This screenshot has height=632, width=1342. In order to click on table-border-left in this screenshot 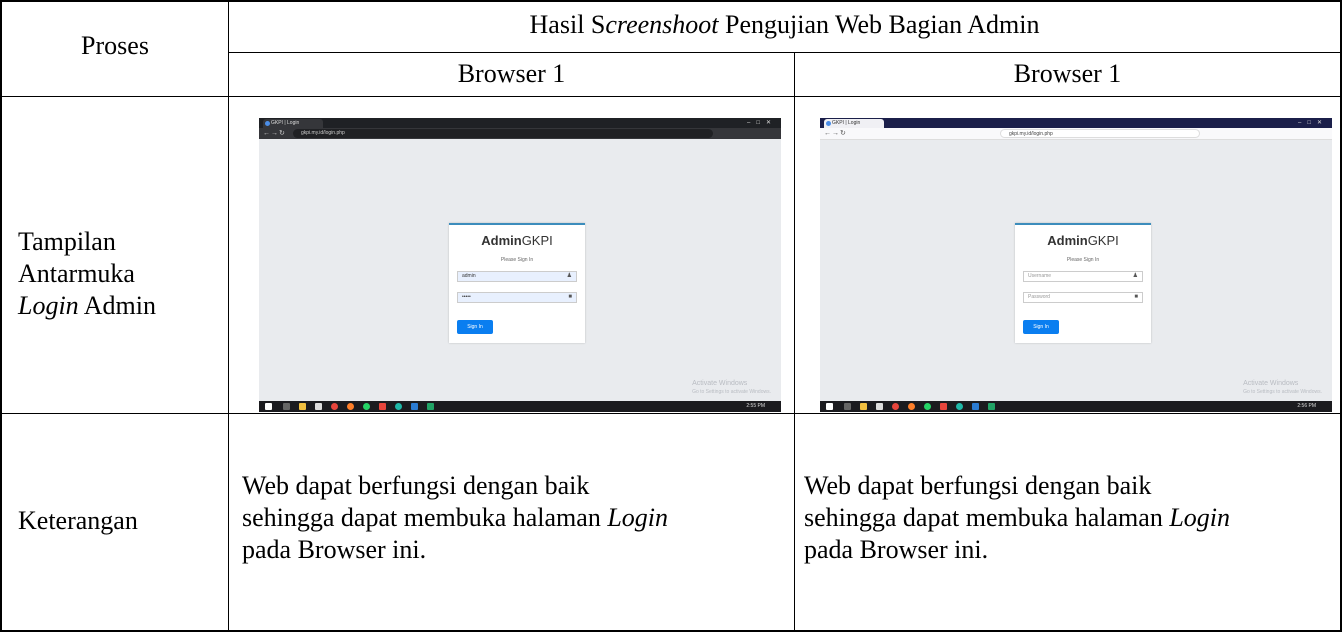, I will do `click(1, 316)`.